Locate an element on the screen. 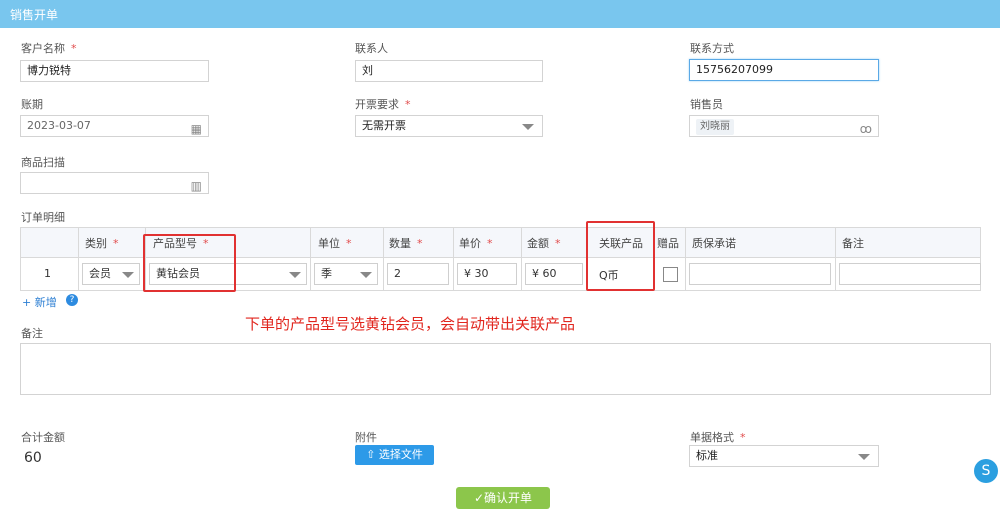 The image size is (1000, 509). scan-input: ▥ is located at coordinates (114, 183).